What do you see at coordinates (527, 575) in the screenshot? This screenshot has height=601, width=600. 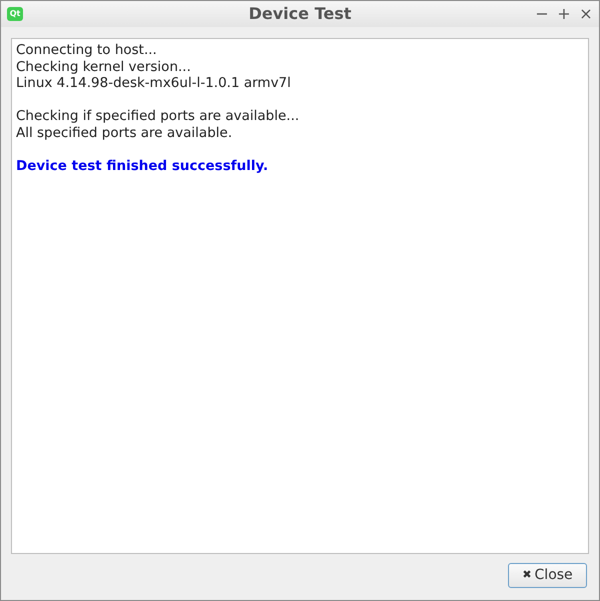 I see `close-icon: ✖` at bounding box center [527, 575].